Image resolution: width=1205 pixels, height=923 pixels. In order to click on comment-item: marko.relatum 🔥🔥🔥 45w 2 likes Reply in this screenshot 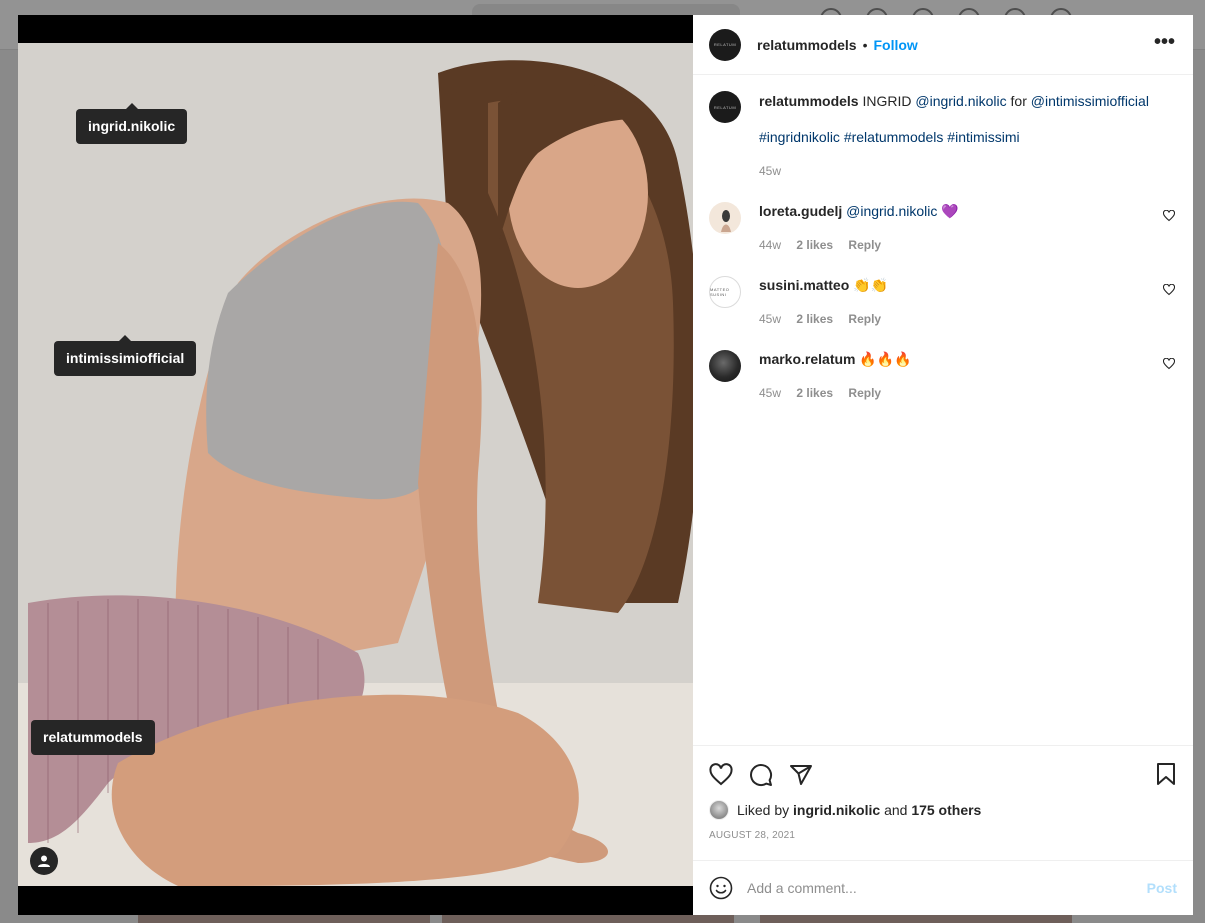, I will do `click(943, 376)`.